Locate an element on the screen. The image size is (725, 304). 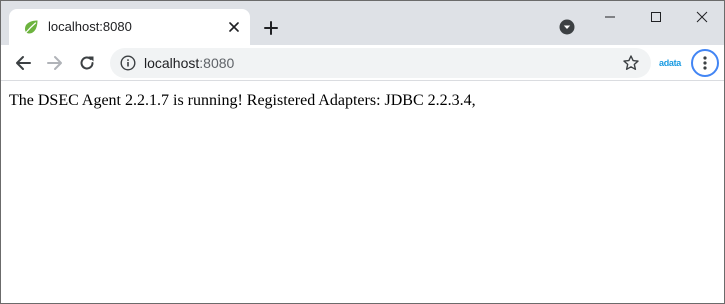
maximize-icon is located at coordinates (656, 17).